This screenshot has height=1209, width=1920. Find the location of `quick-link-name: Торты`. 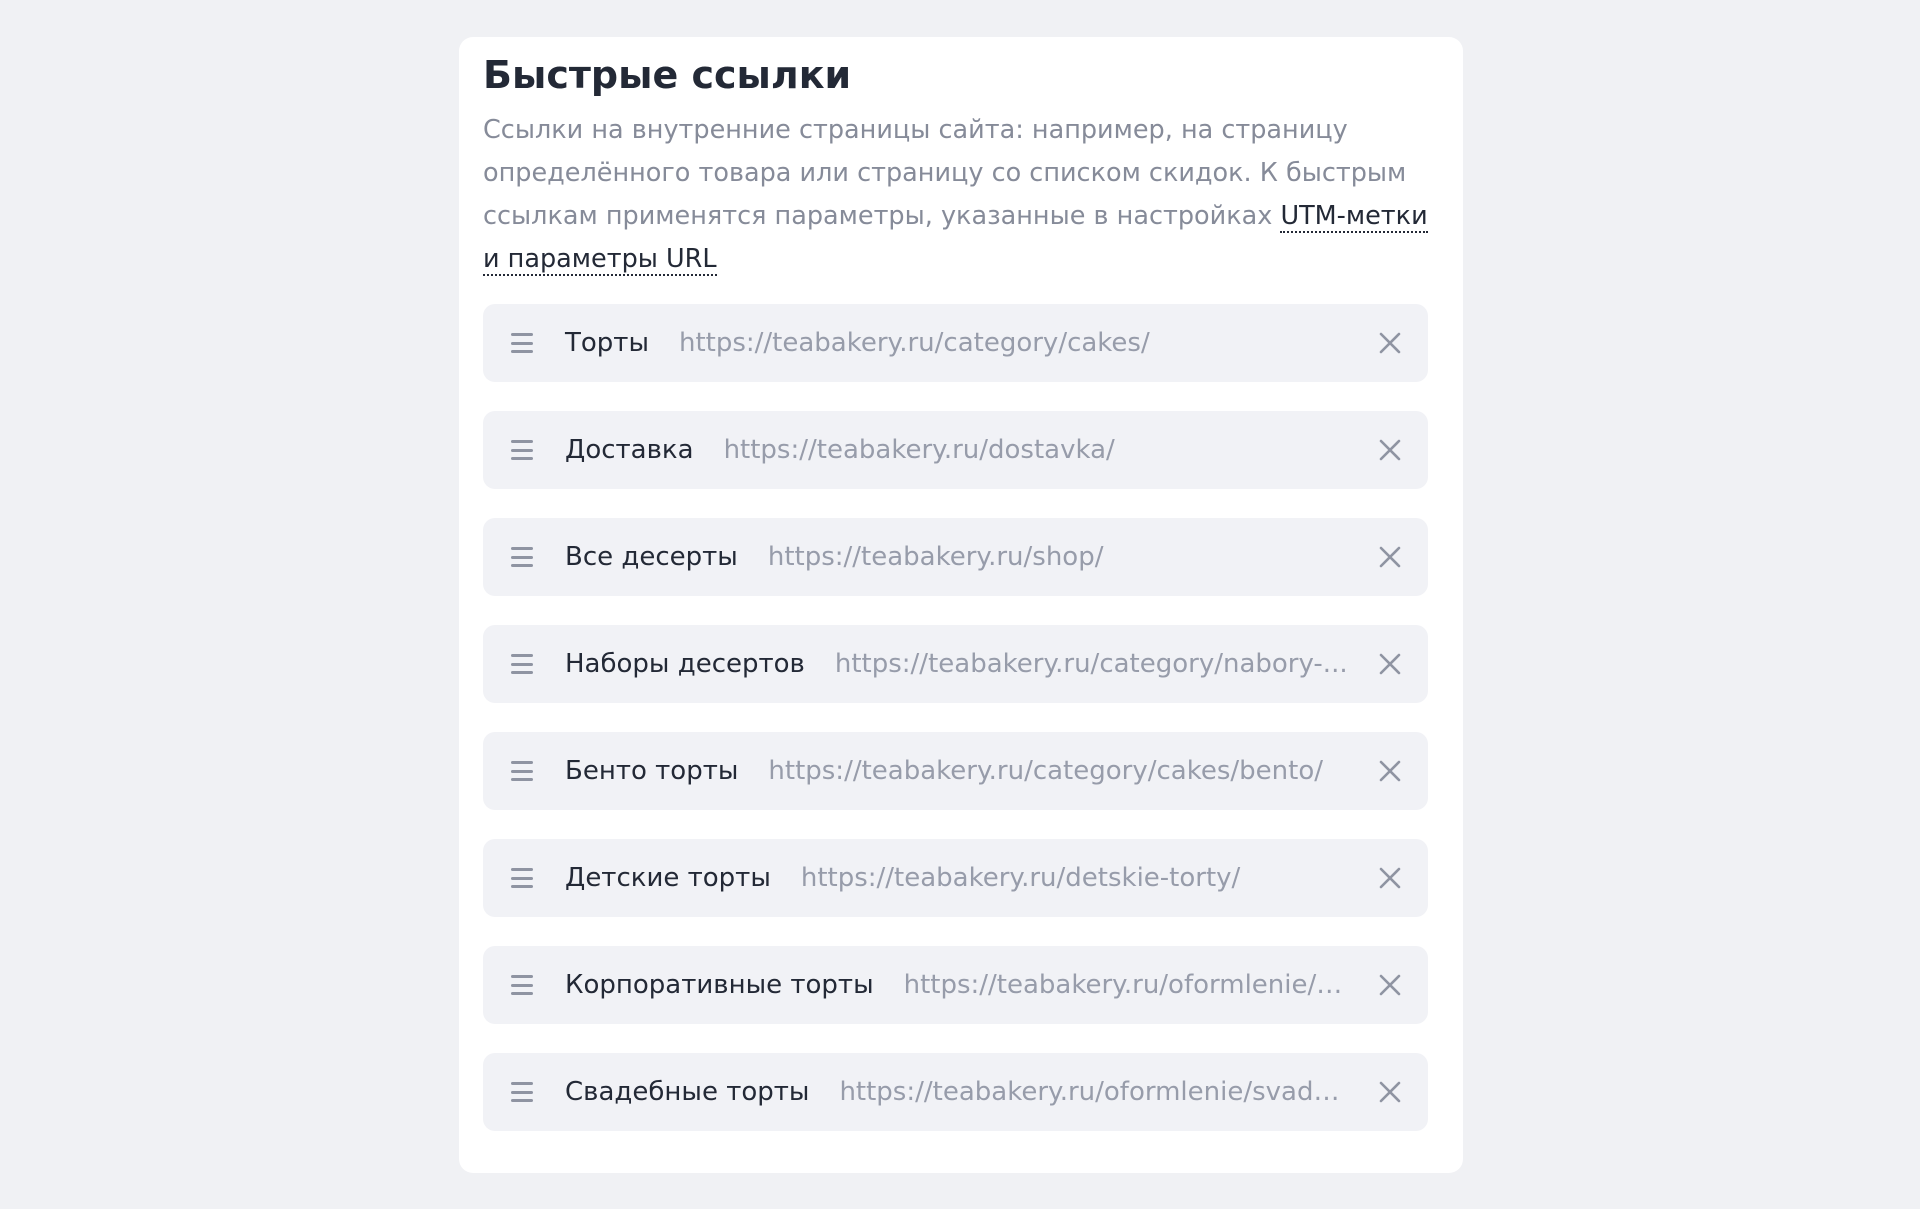

quick-link-name: Торты is located at coordinates (607, 343).